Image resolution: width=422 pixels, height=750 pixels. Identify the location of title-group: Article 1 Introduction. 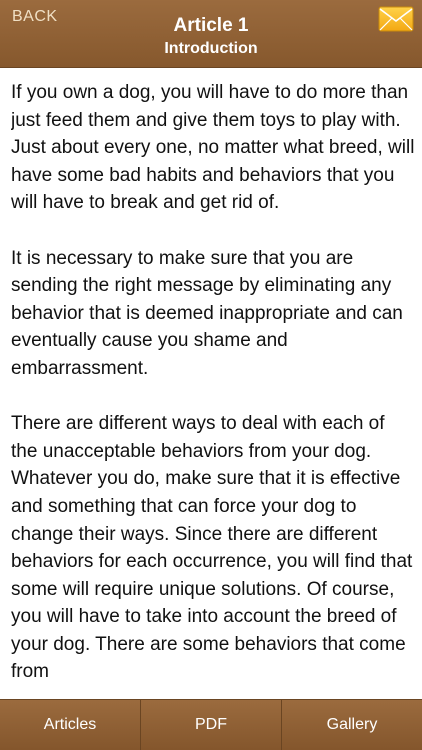
(211, 37).